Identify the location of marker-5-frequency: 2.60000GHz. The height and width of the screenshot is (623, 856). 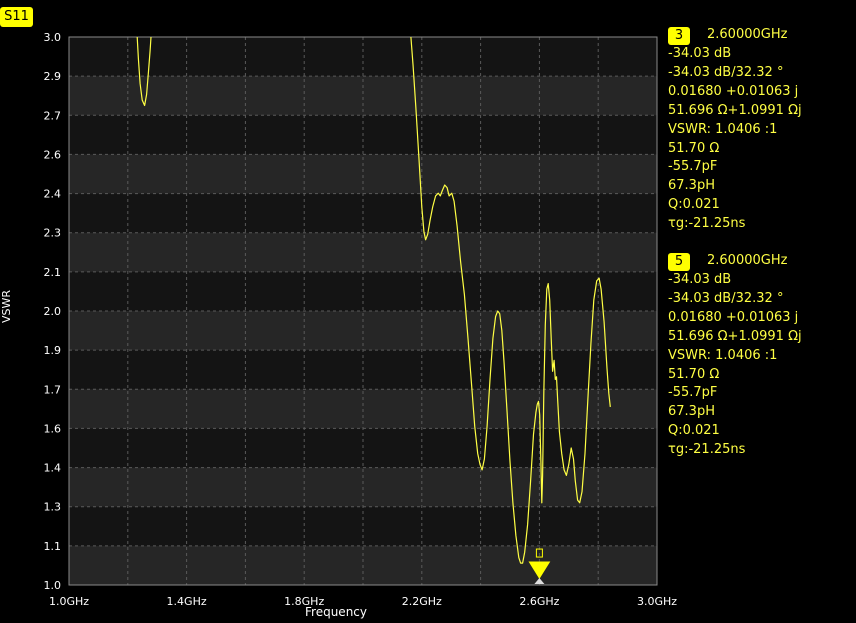
(747, 261).